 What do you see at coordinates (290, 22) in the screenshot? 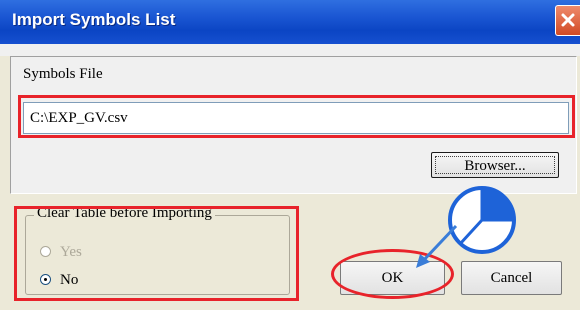
I see `title-bar: Import Symbols List` at bounding box center [290, 22].